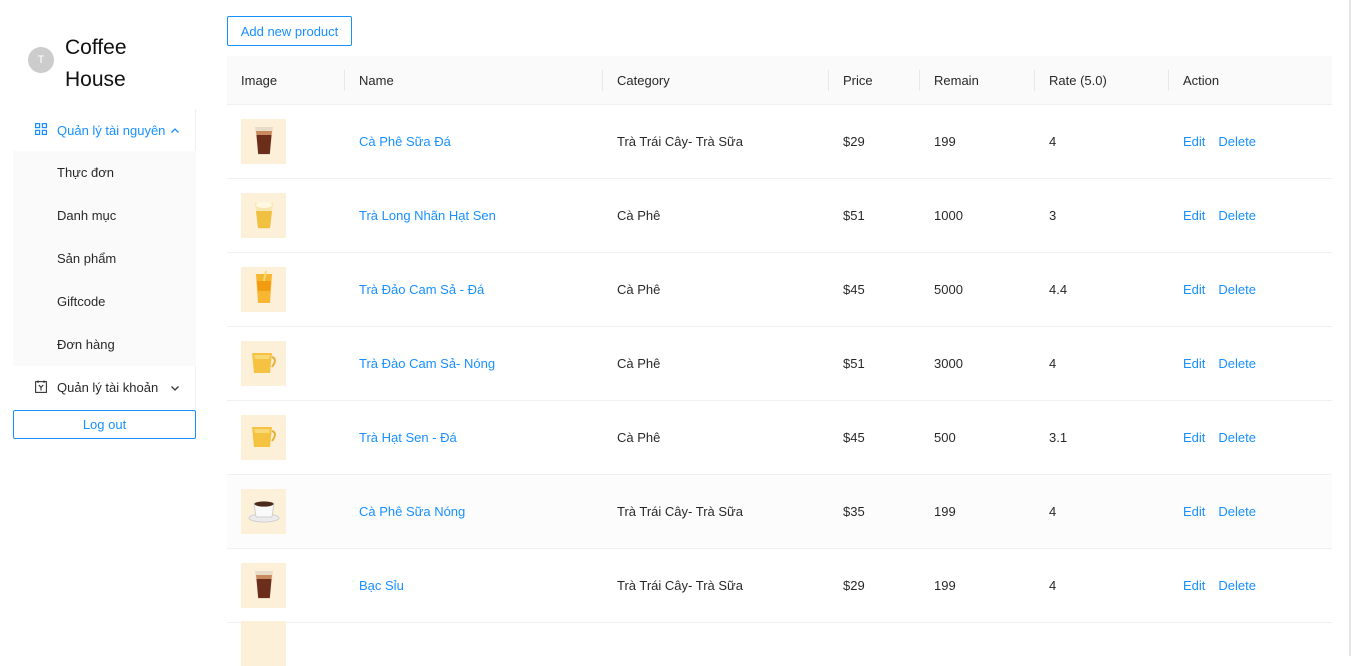 This screenshot has height=666, width=1351. I want to click on menu-group-accounts: Quản lý tài khoản, so click(104, 387).